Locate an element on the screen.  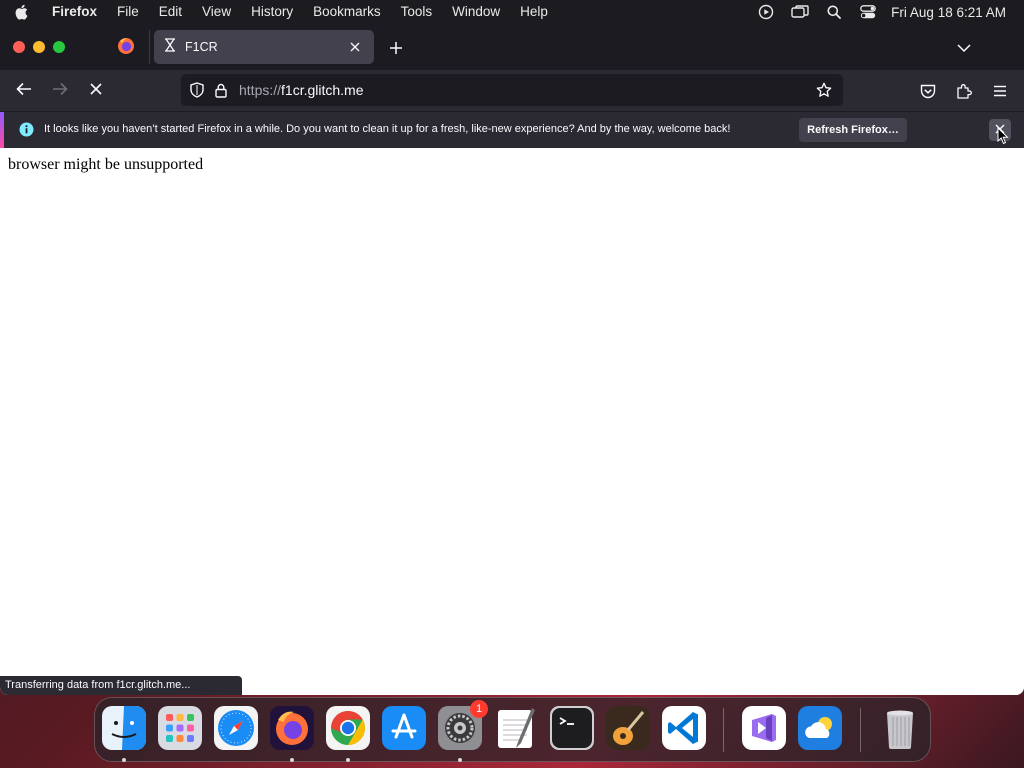
tab-close-icon is located at coordinates (355, 47).